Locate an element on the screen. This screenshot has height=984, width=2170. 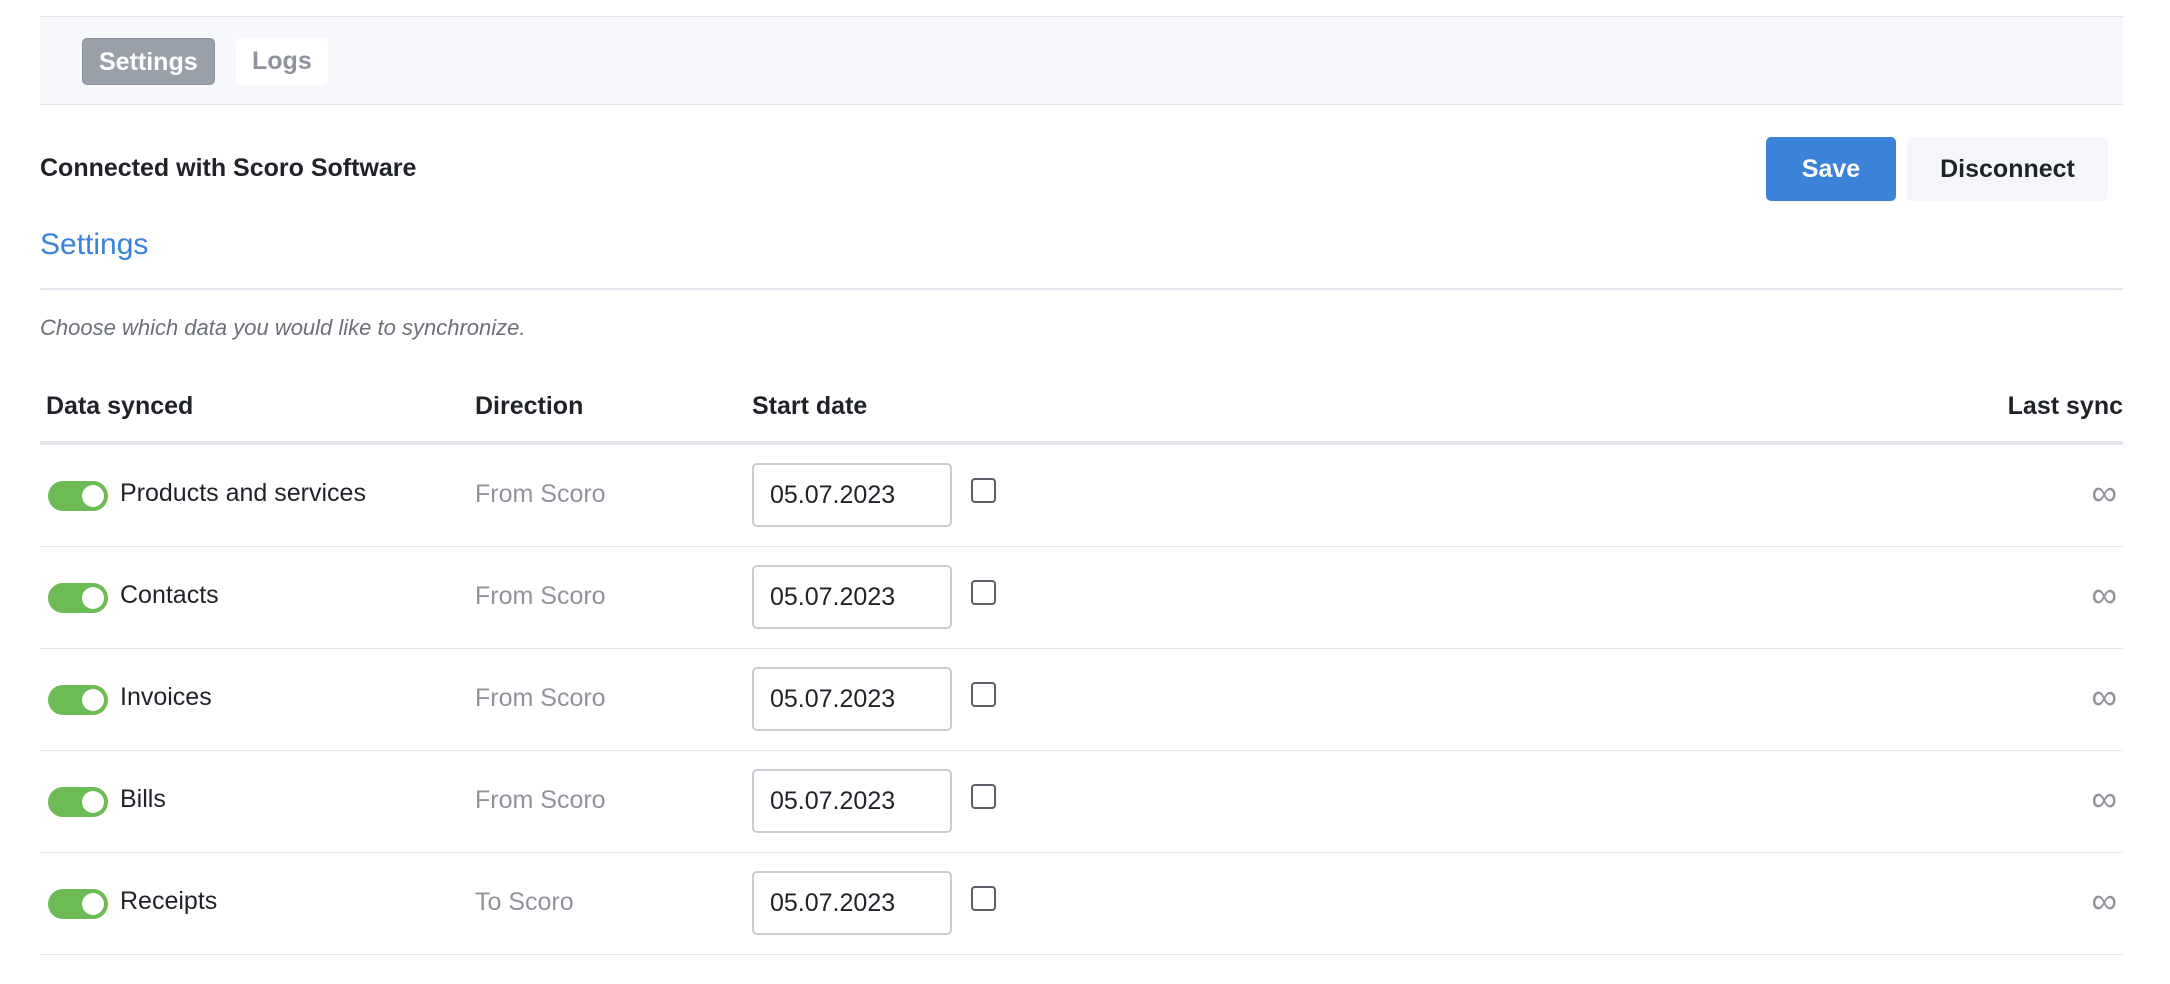
save-button: Save is located at coordinates (1831, 169).